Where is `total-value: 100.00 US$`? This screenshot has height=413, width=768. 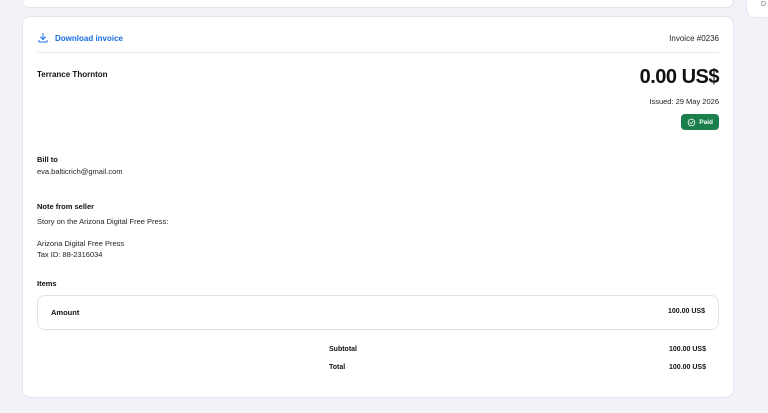
total-value: 100.00 US$ is located at coordinates (687, 367).